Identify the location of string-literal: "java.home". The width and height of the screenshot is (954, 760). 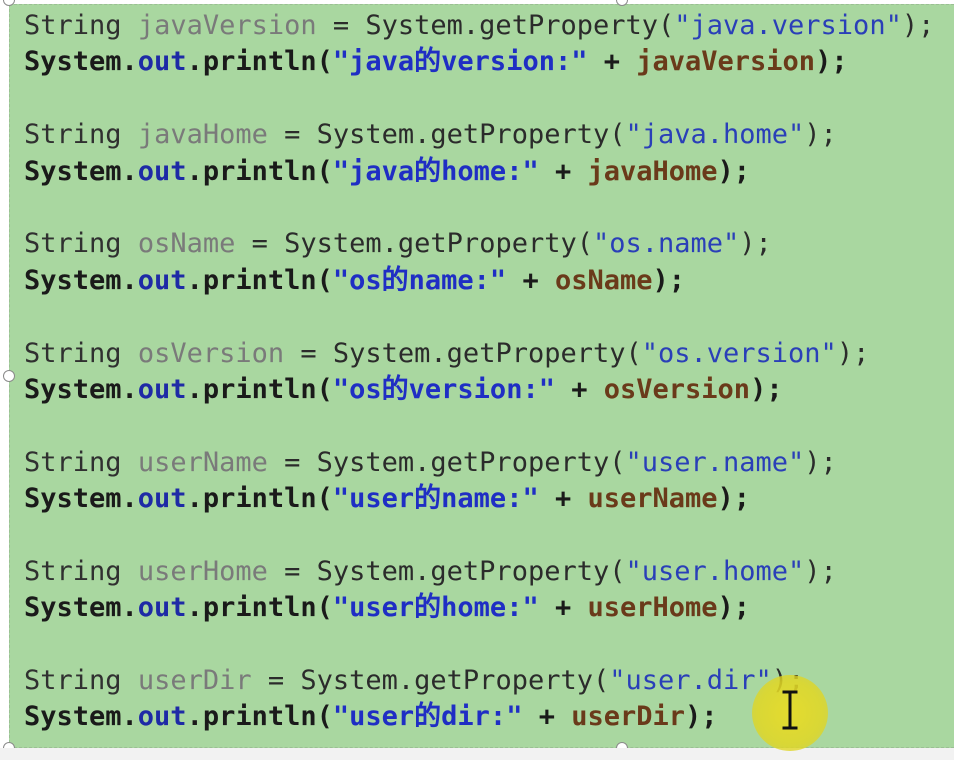
(715, 135).